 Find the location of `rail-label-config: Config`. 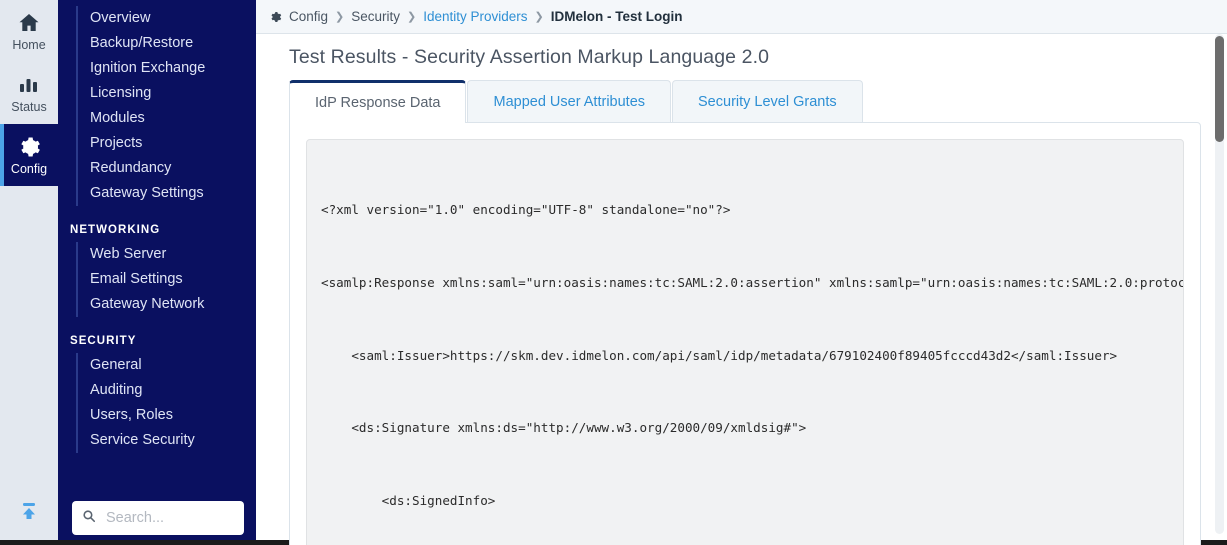

rail-label-config: Config is located at coordinates (29, 168).